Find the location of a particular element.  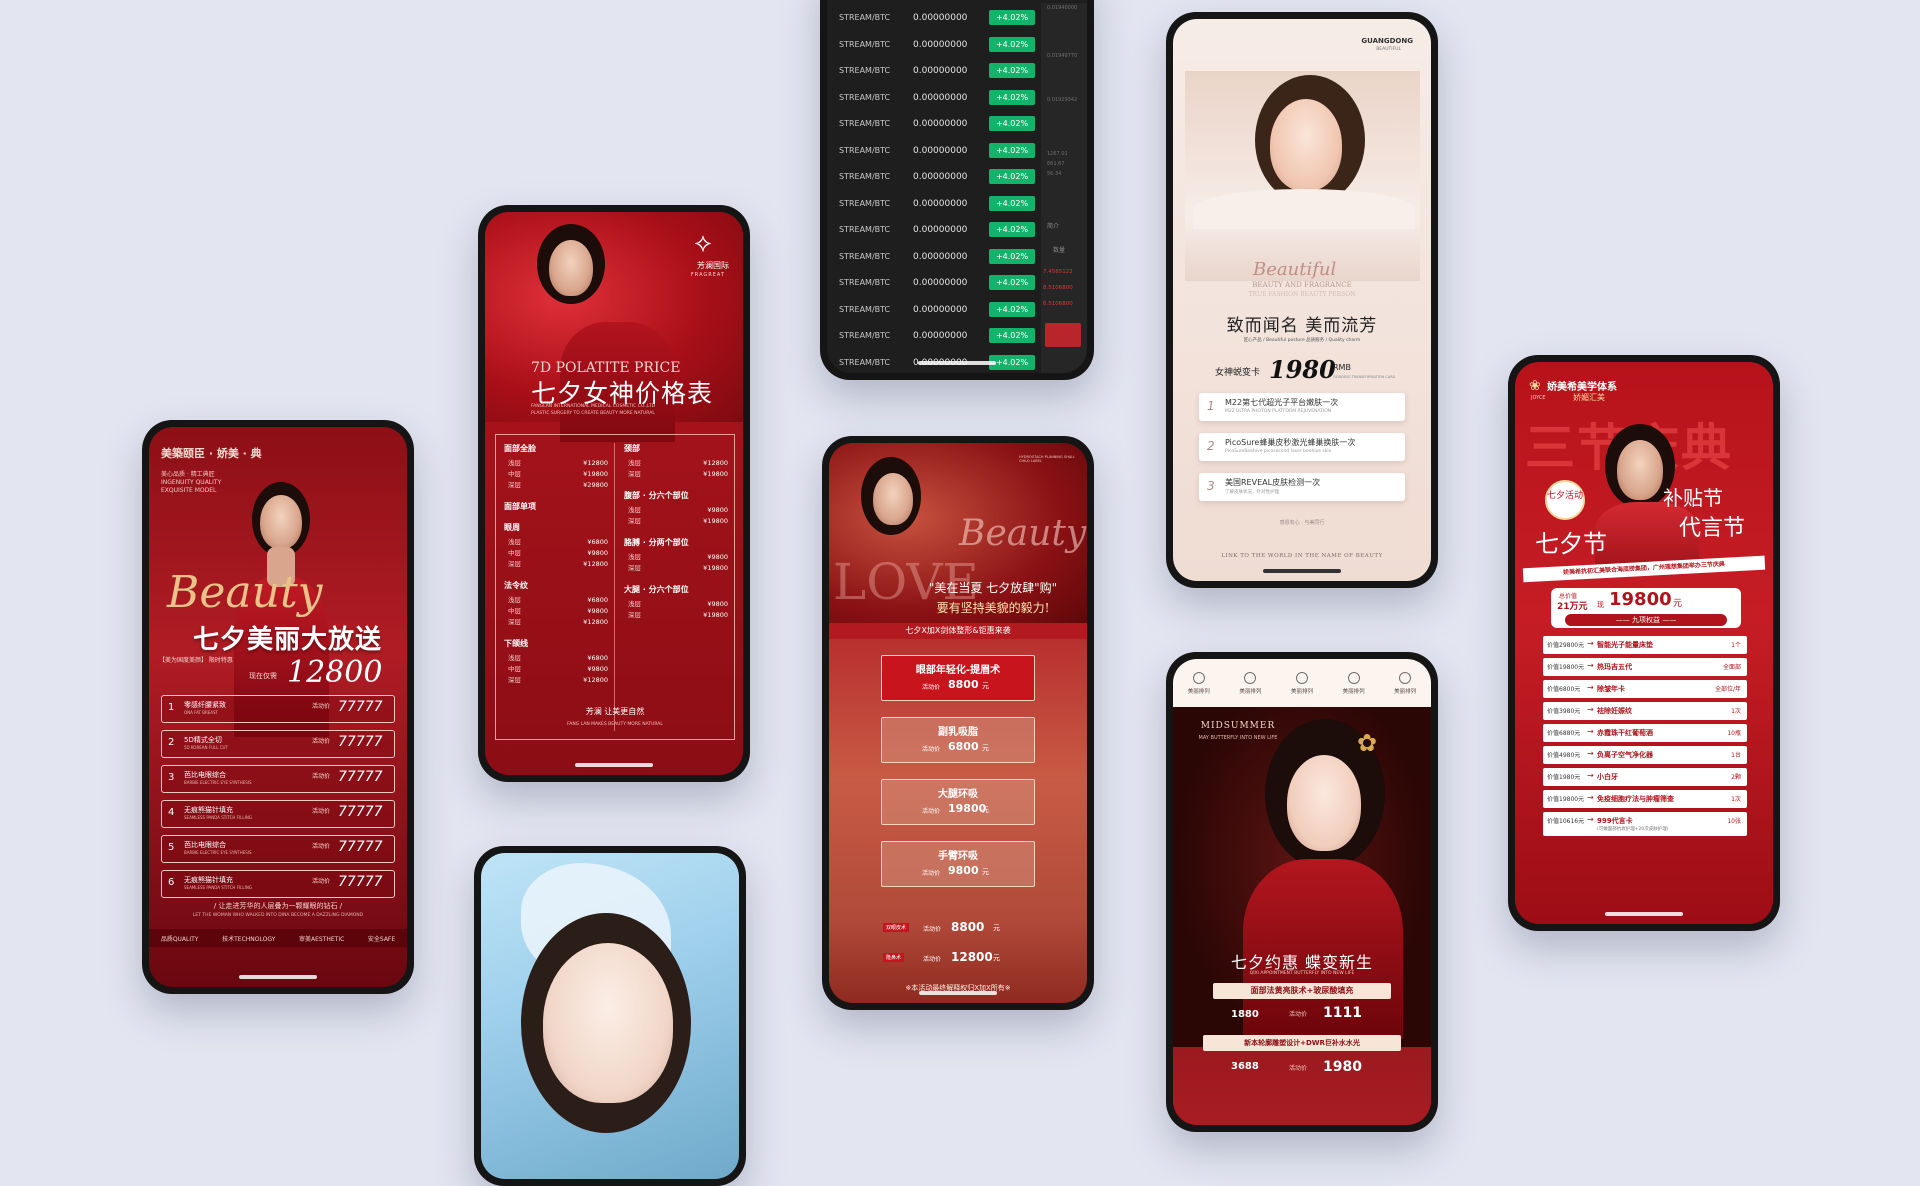

value-amount: 21万元 is located at coordinates (1572, 607).